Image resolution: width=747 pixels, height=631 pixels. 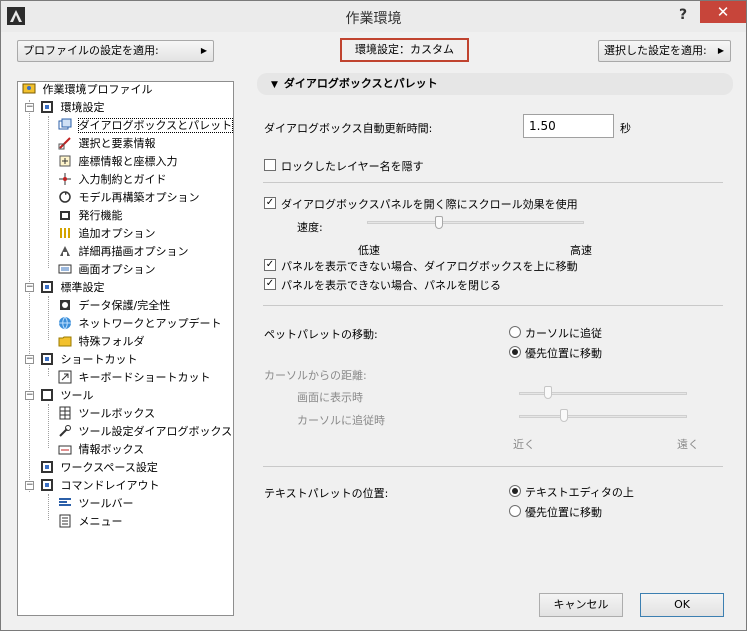 What do you see at coordinates (134, 378) in the screenshot?
I see `tree-item-keyboard-shortcuts: キーボードショートカット` at bounding box center [134, 378].